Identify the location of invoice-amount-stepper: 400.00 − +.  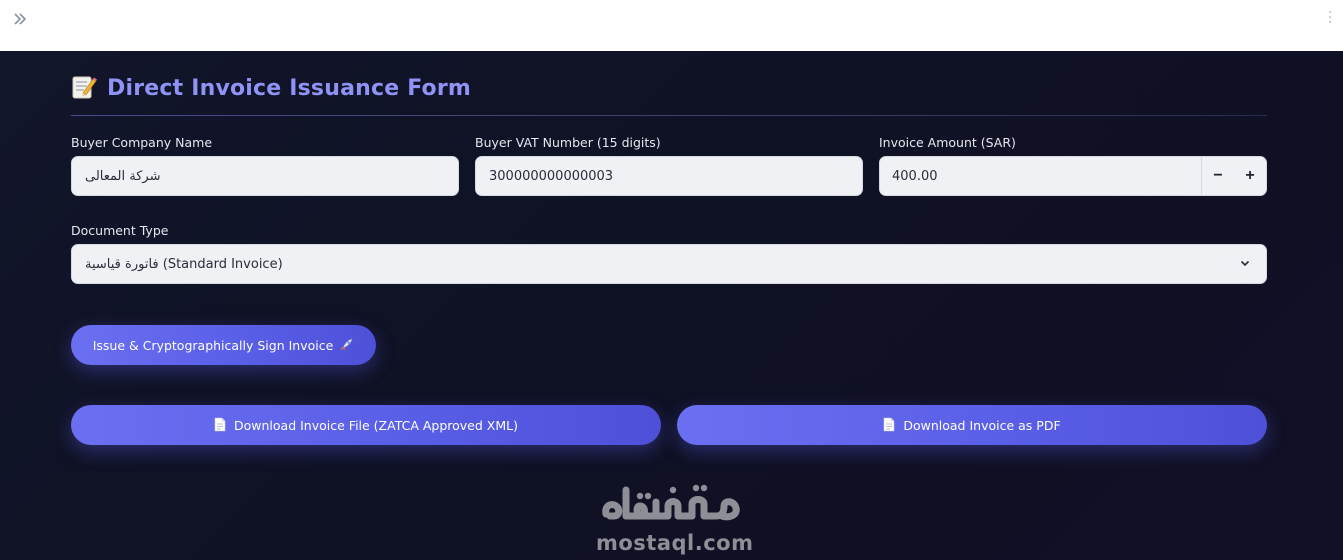
(1073, 176).